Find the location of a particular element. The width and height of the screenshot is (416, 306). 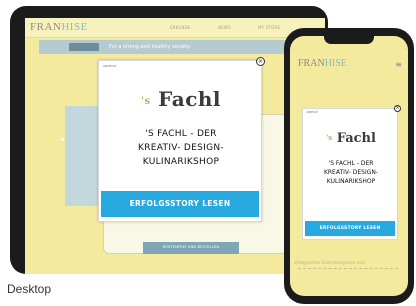

decor-sketch is located at coordinates (348, 281).